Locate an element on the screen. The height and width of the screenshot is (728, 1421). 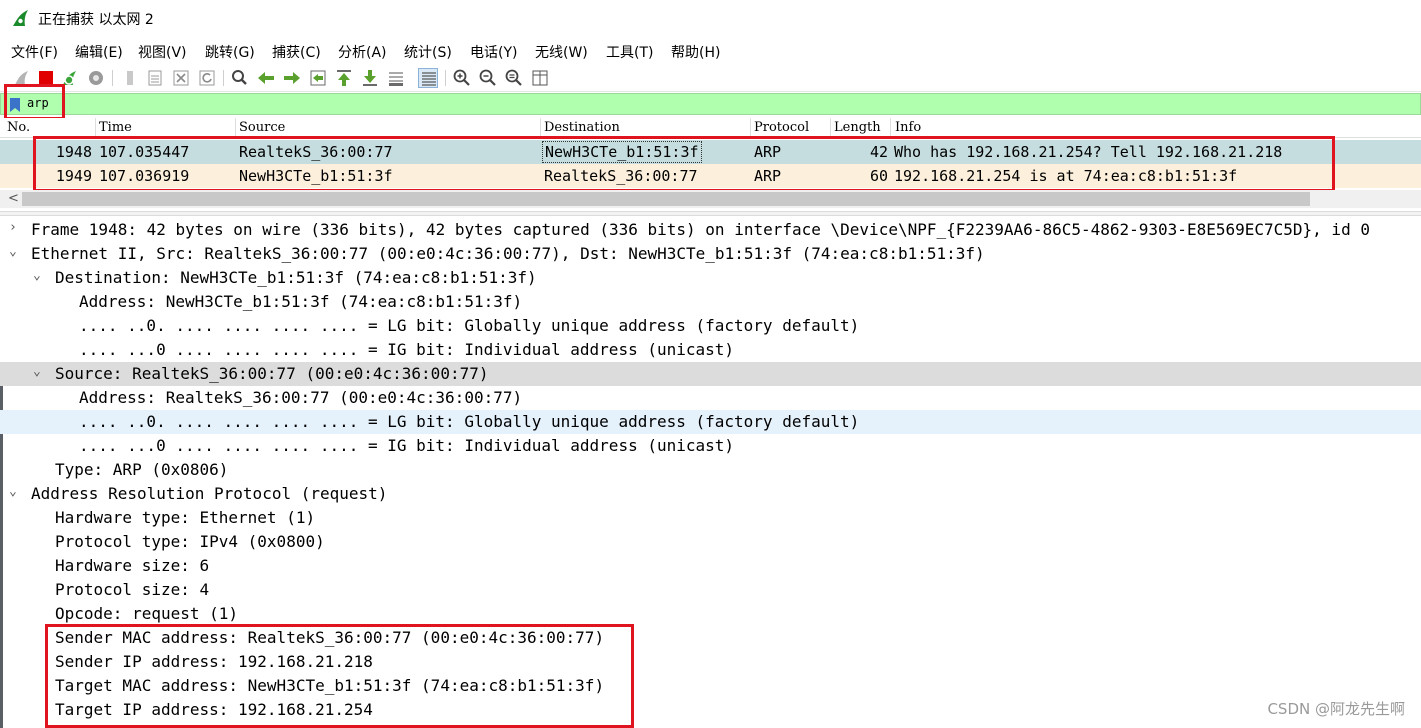
save-file-icon is located at coordinates (155, 78).